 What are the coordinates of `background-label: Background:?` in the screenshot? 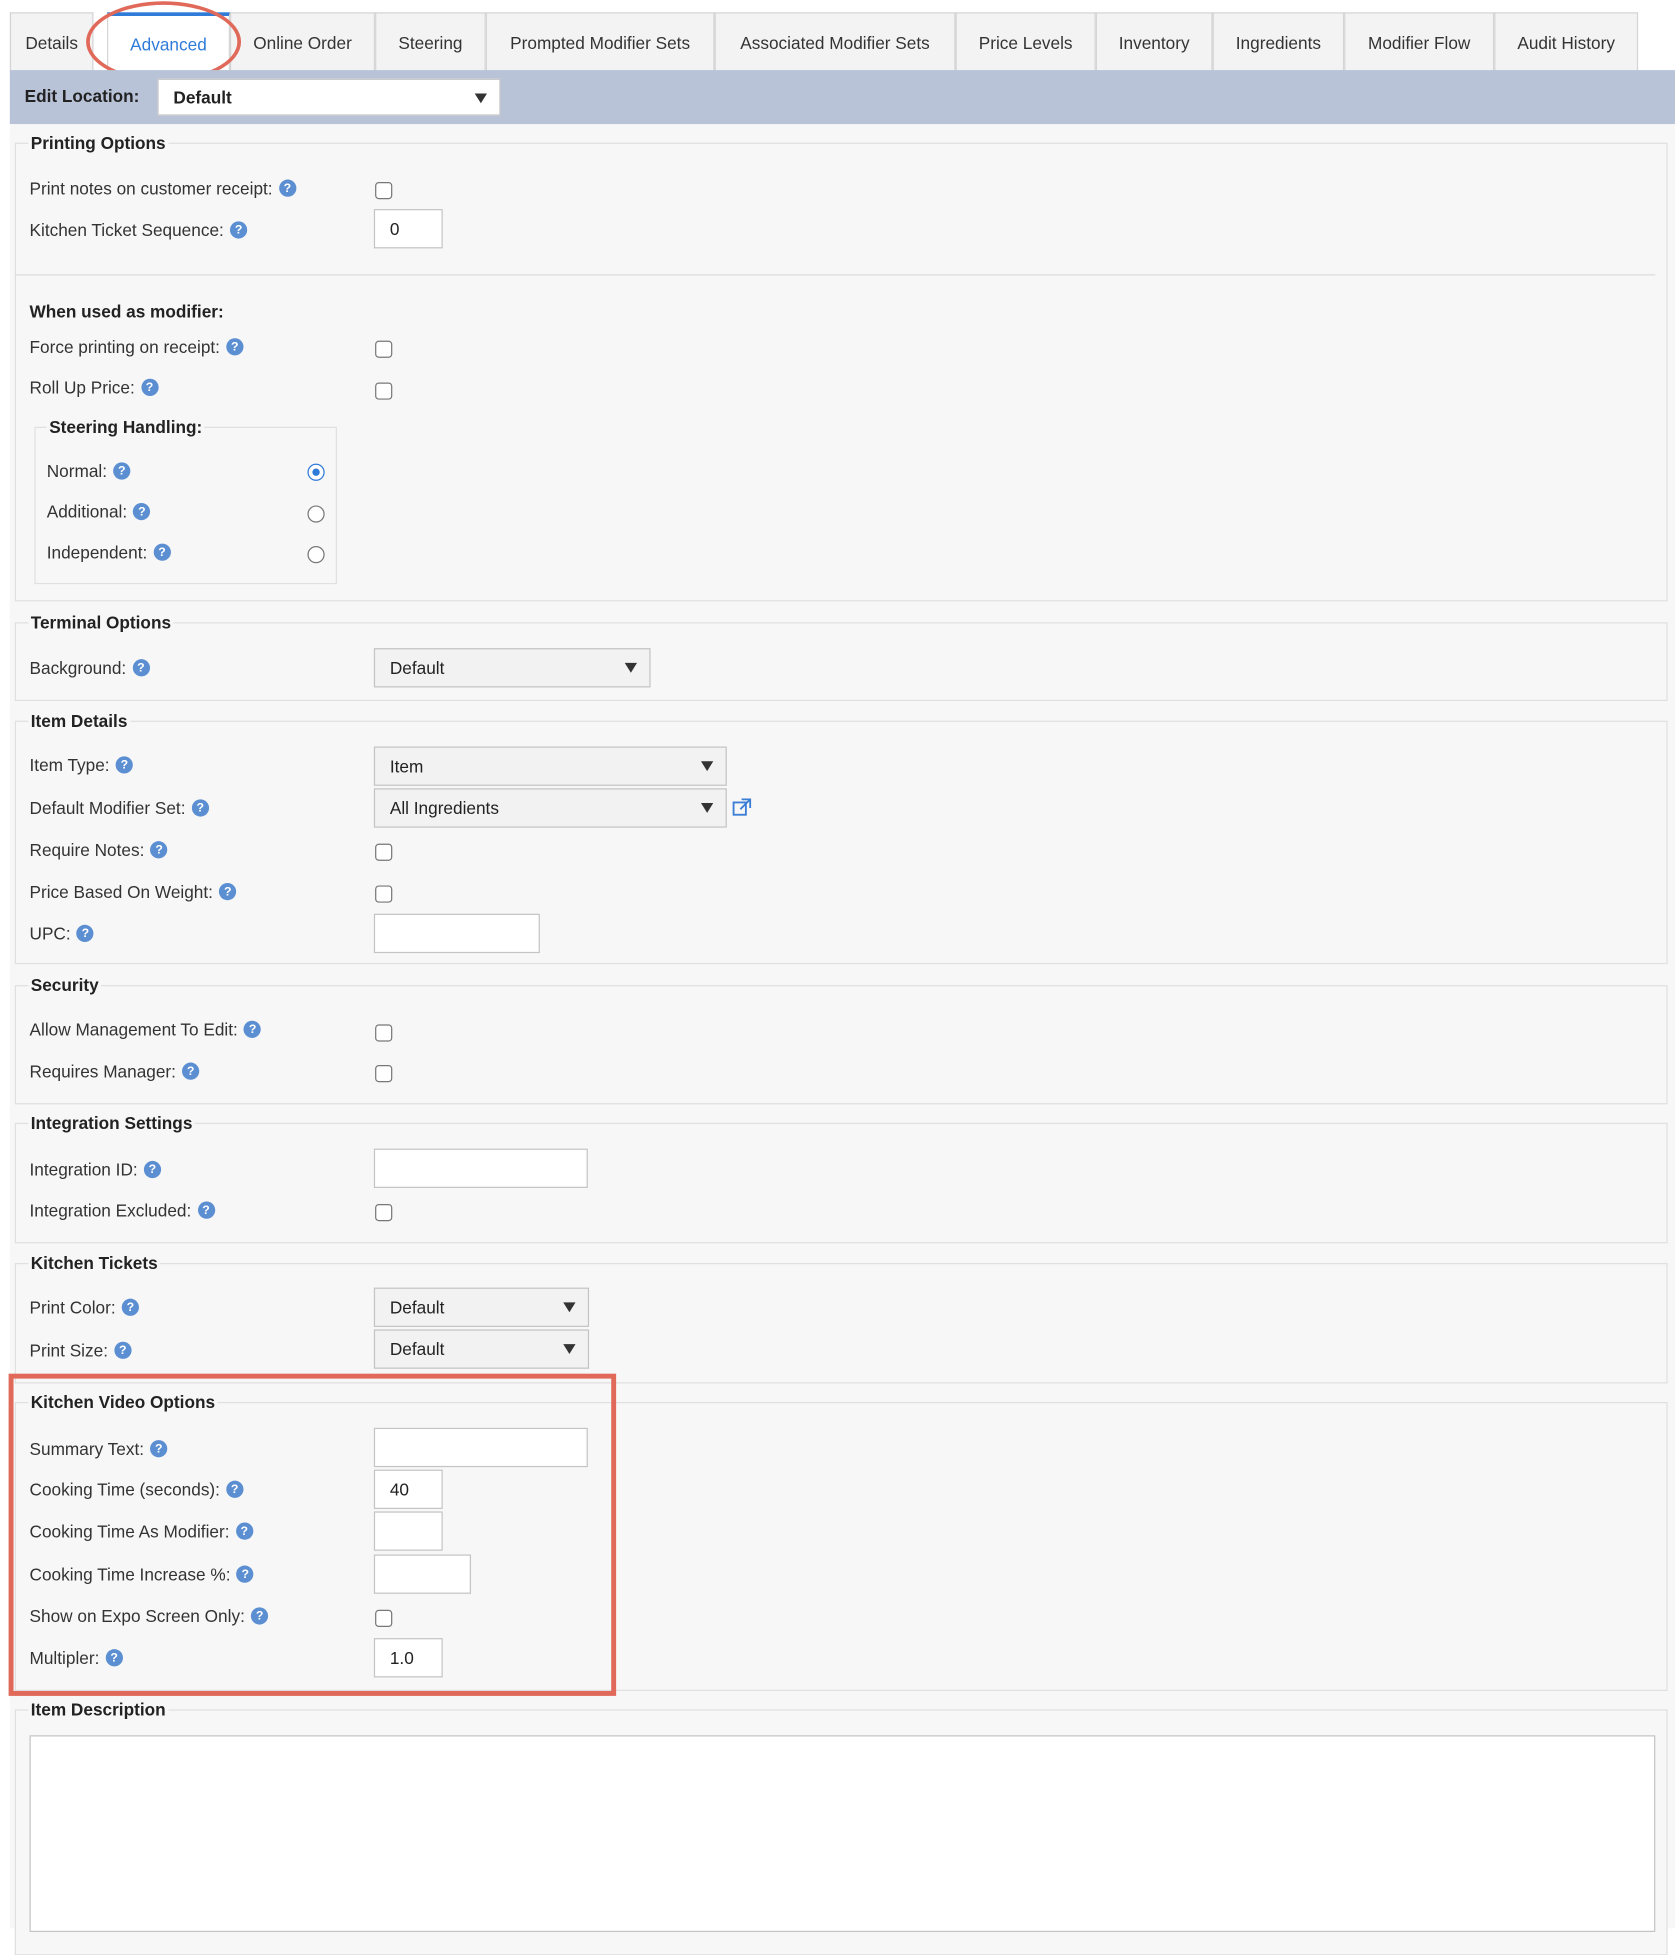 It's located at (90, 668).